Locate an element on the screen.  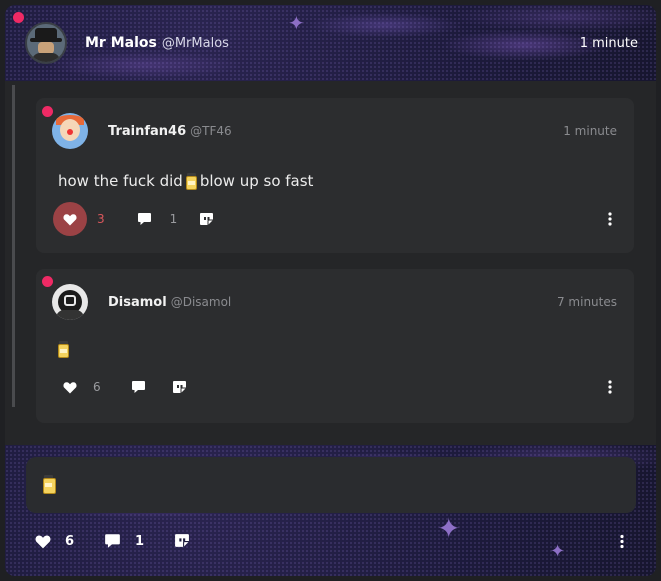
reply-text-part: blow up so fast is located at coordinates (256, 181).